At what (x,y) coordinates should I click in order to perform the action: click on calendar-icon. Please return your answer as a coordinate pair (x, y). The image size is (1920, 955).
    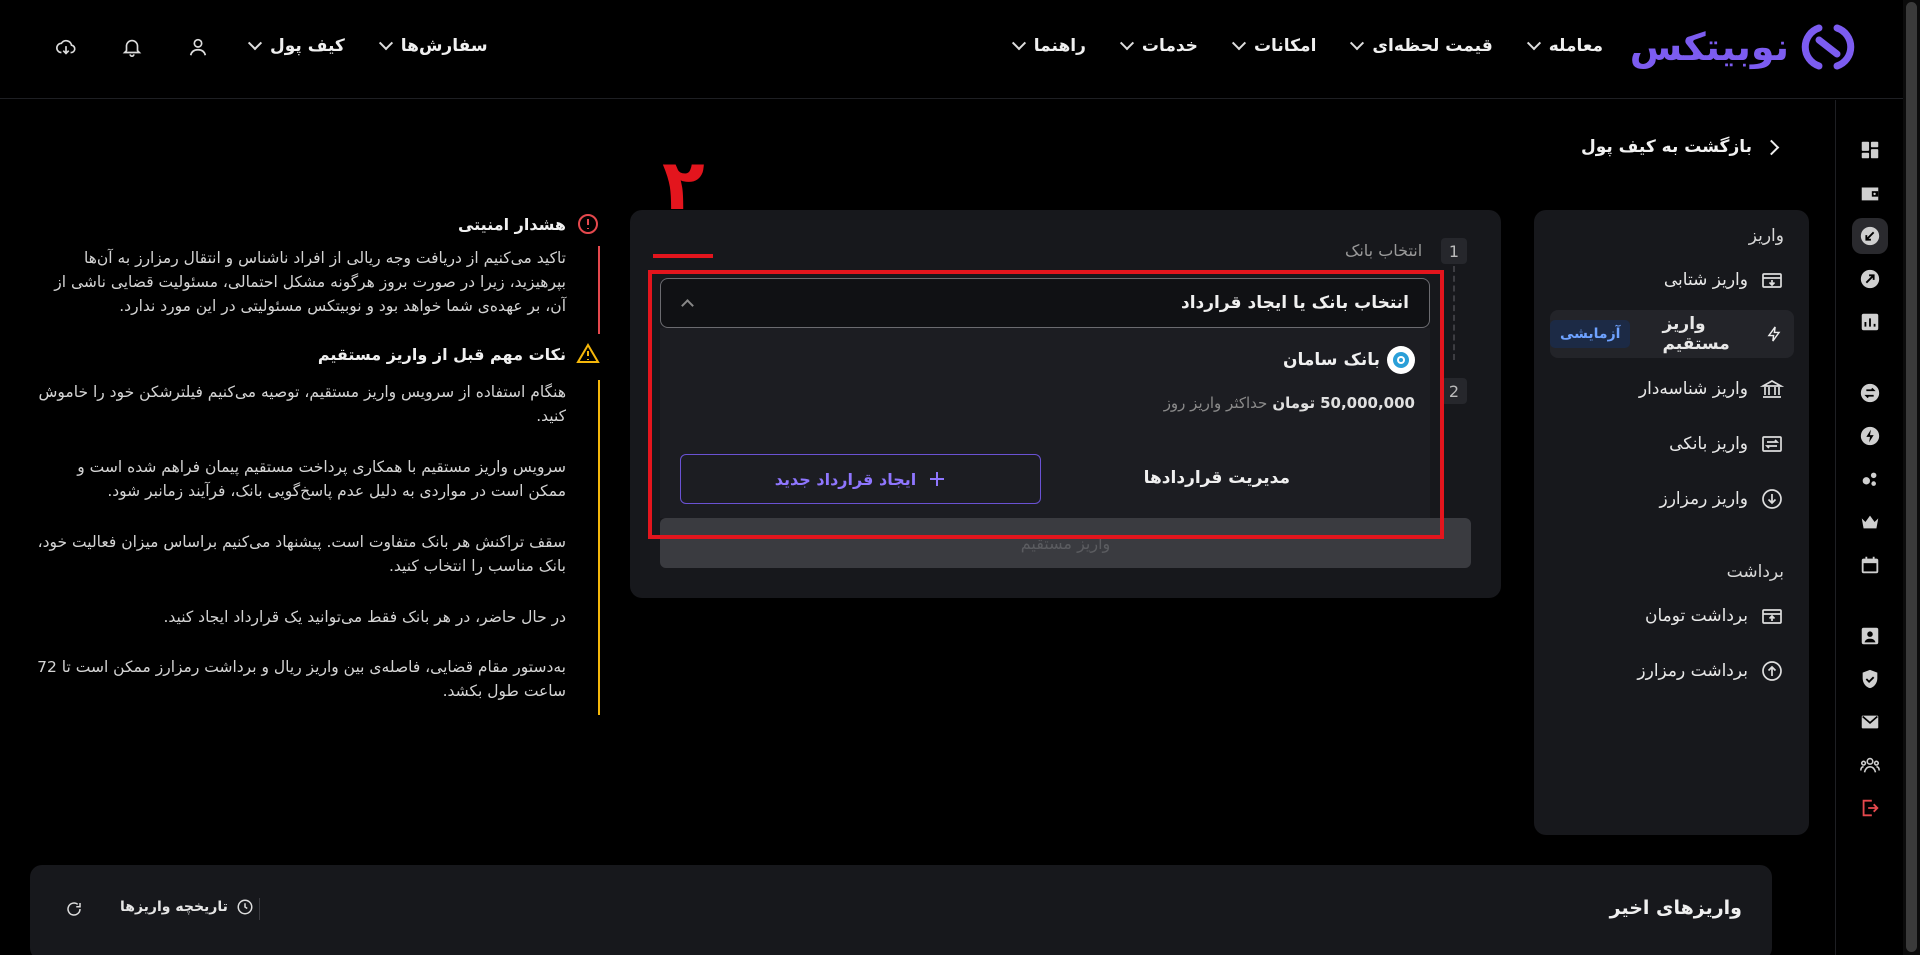
    Looking at the image, I should click on (1870, 565).